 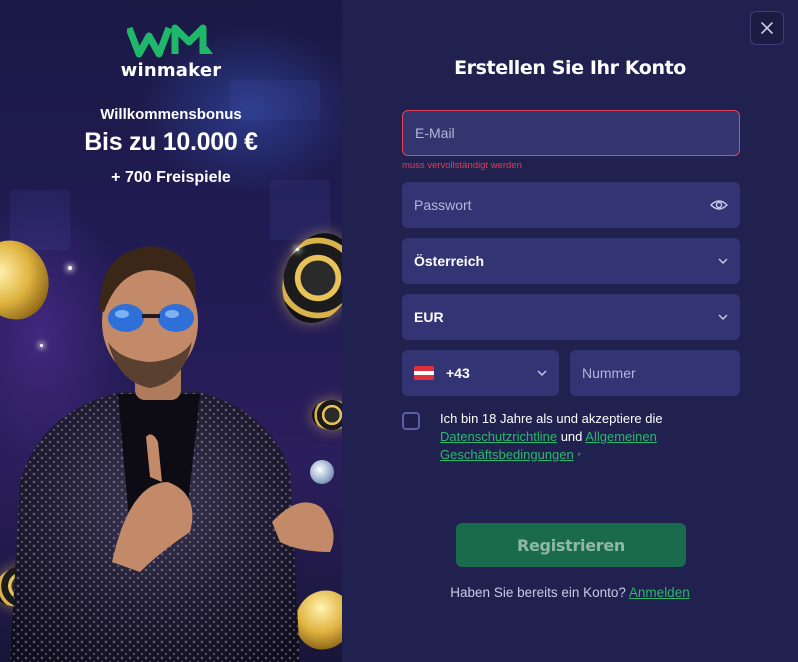 I want to click on currency-value: EUR, so click(x=429, y=317).